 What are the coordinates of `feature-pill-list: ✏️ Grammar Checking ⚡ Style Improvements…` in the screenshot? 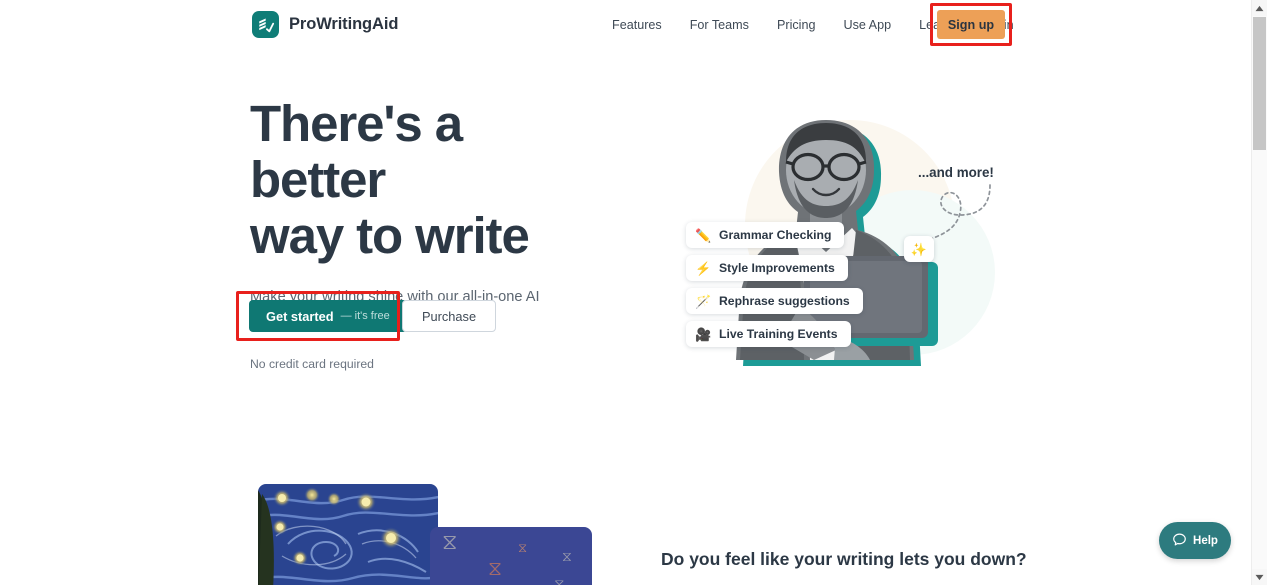 It's located at (774, 284).